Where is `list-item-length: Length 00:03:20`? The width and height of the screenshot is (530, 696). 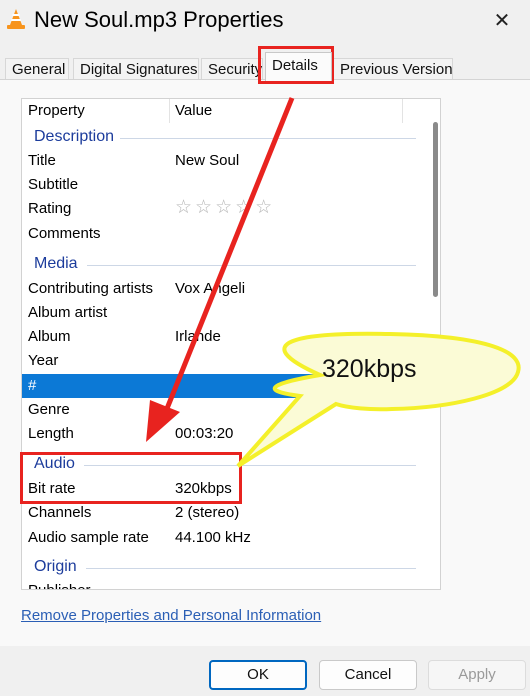
list-item-length: Length 00:03:20 is located at coordinates (227, 434).